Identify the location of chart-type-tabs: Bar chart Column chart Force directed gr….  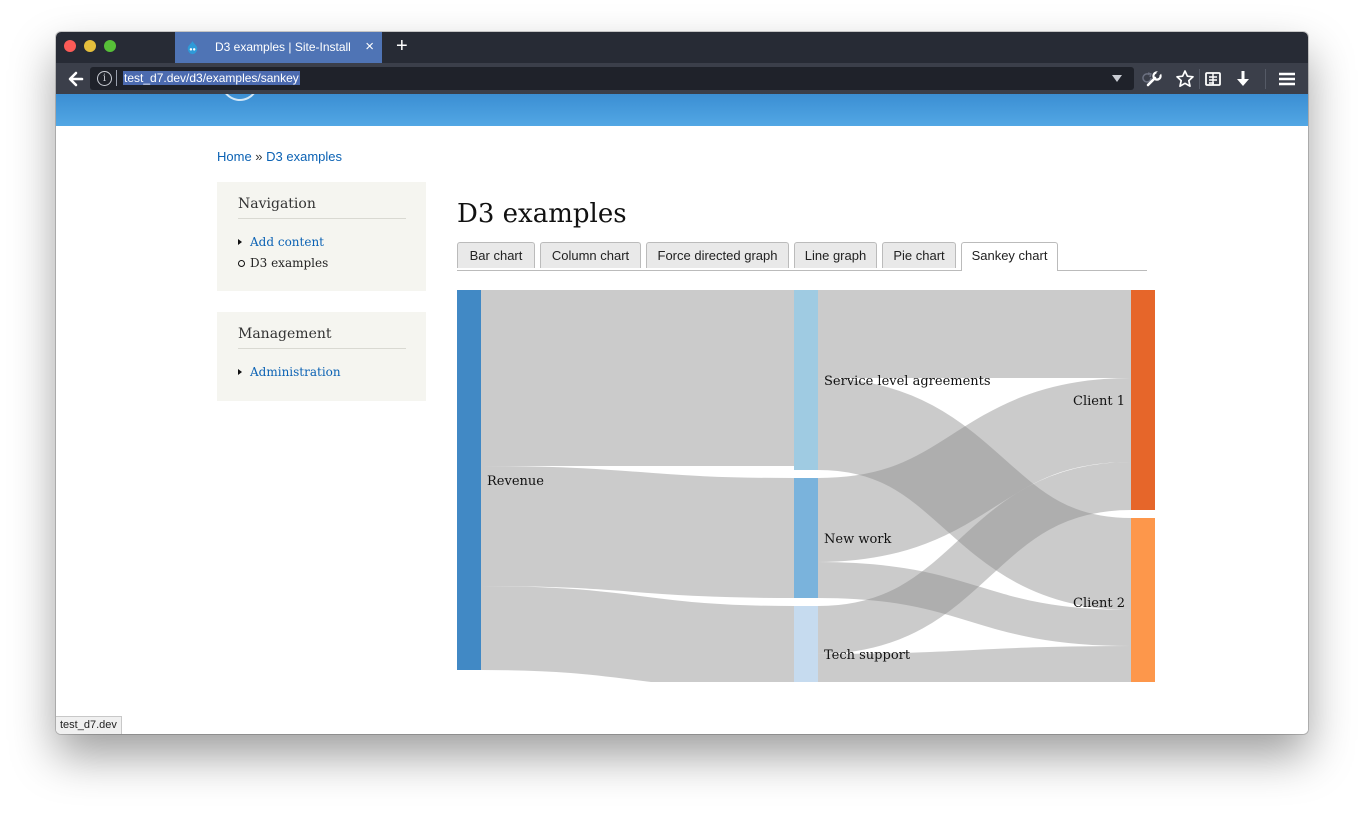
(802, 256).